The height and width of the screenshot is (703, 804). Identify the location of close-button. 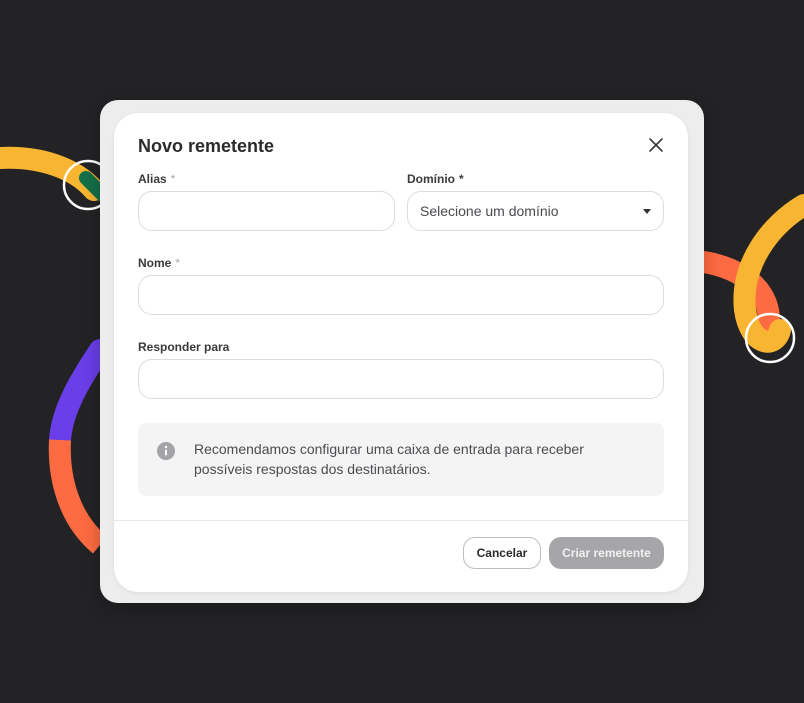
(656, 145).